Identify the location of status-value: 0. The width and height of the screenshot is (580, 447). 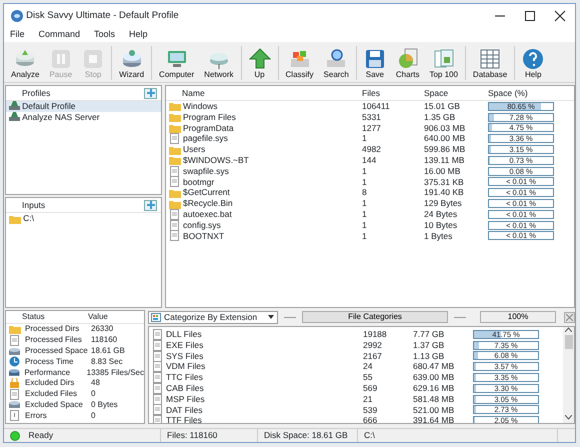
(93, 416).